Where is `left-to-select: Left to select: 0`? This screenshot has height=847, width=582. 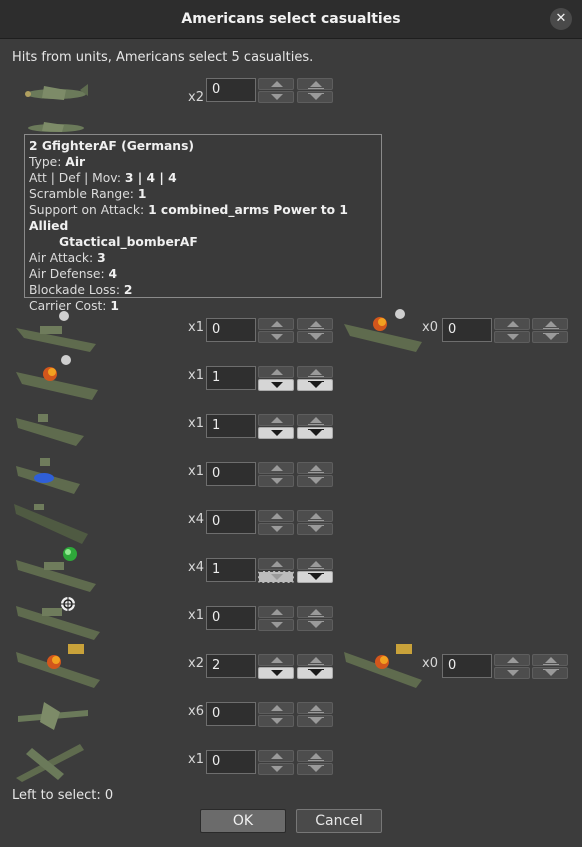
left-to-select: Left to select: 0 is located at coordinates (63, 795).